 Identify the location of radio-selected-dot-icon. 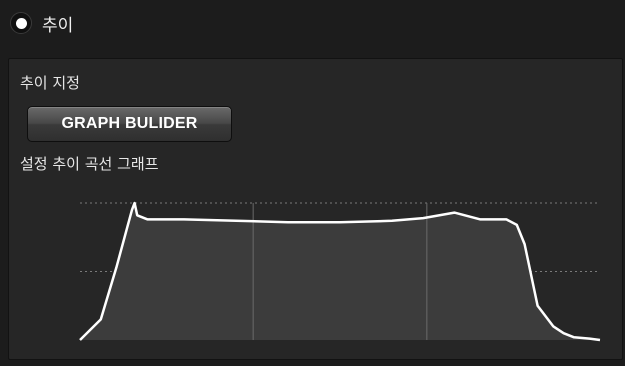
(21, 23).